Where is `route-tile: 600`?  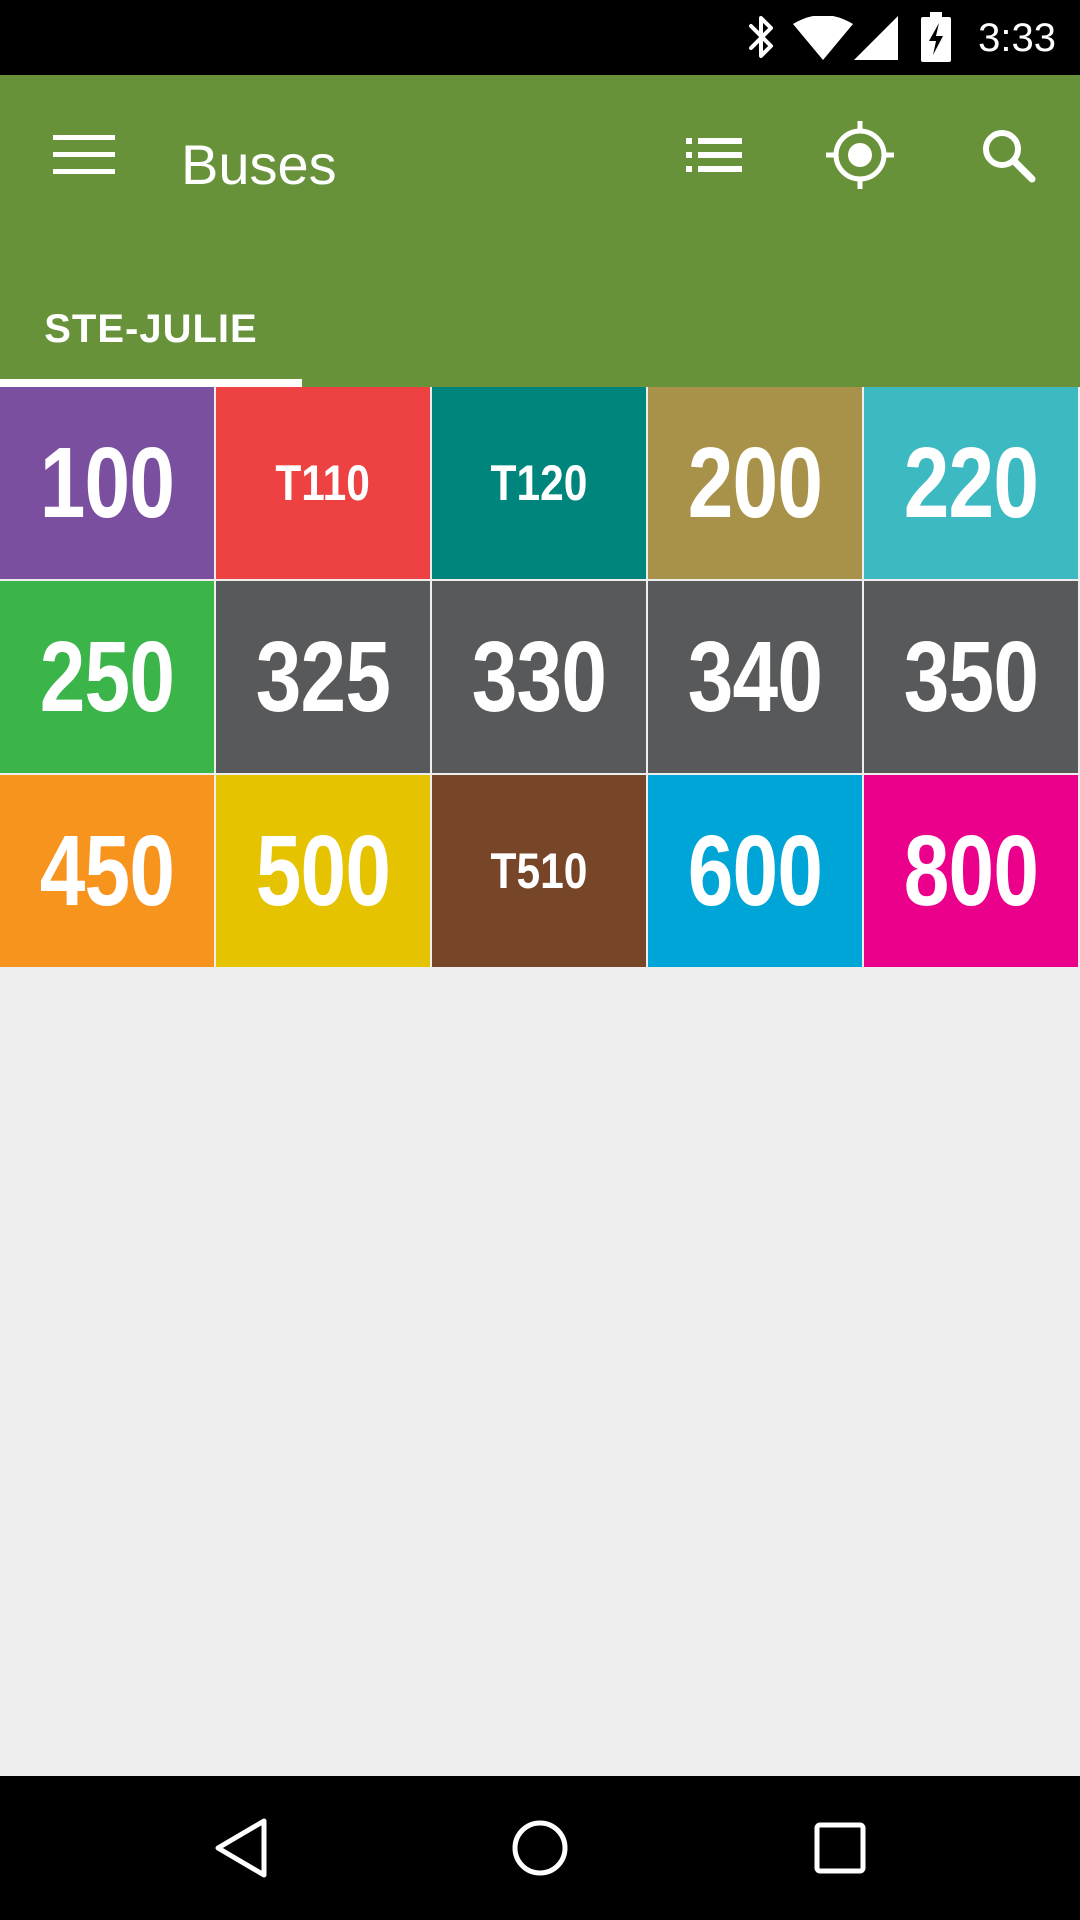 route-tile: 600 is located at coordinates (755, 871).